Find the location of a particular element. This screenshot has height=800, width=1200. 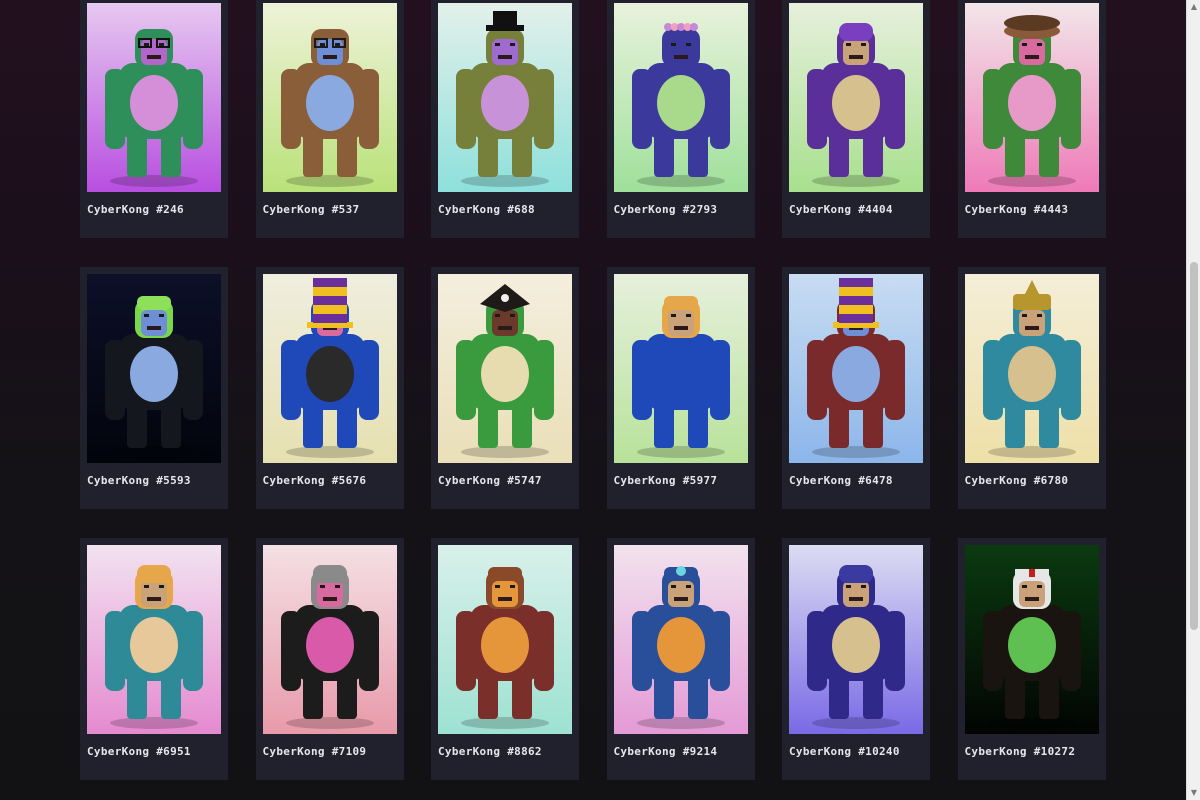

nft-card: CyberKong #688 is located at coordinates (505, 119).